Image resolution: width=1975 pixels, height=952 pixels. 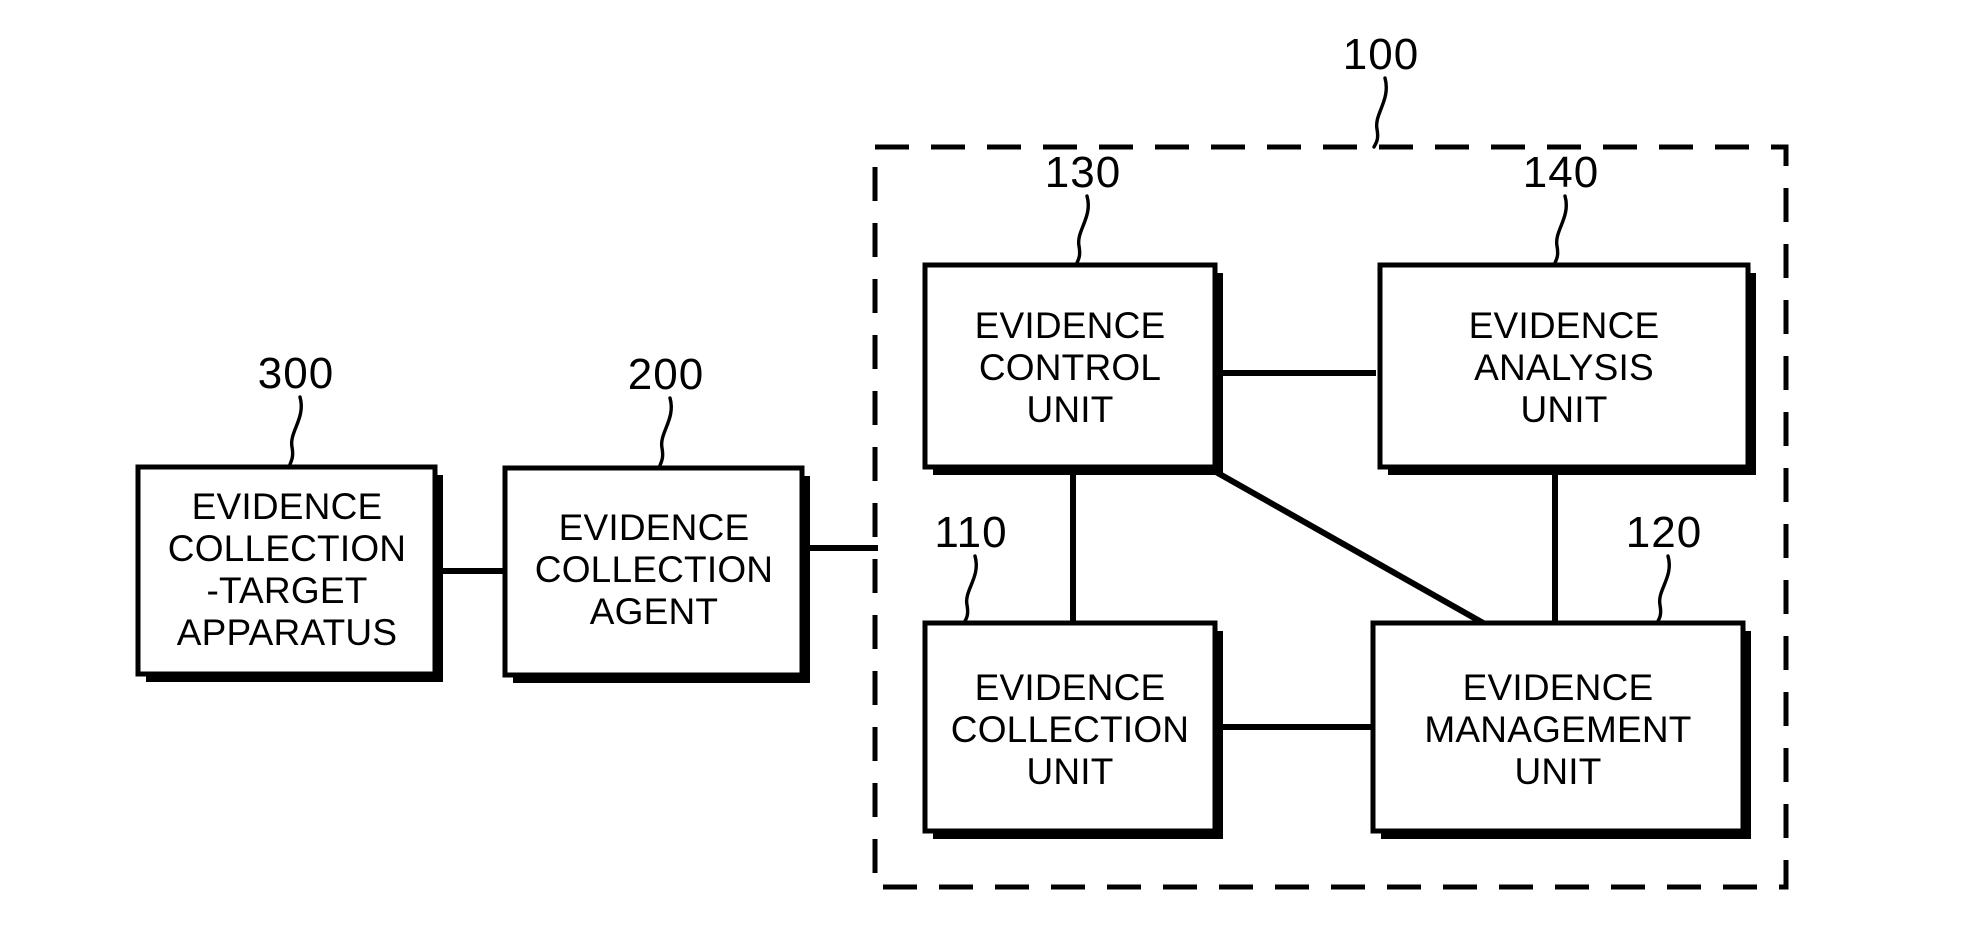 What do you see at coordinates (286, 590) in the screenshot?
I see `block-label-line-3: -TARGET` at bounding box center [286, 590].